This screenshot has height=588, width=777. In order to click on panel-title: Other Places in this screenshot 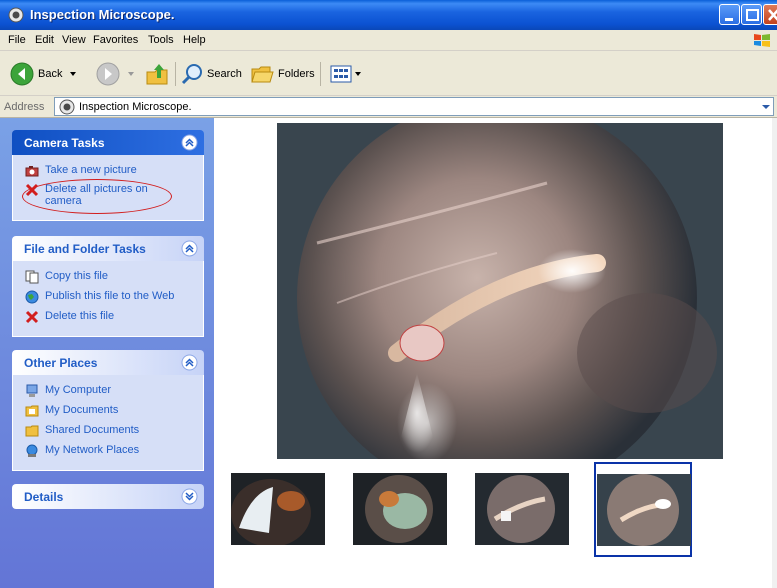, I will do `click(61, 363)`.